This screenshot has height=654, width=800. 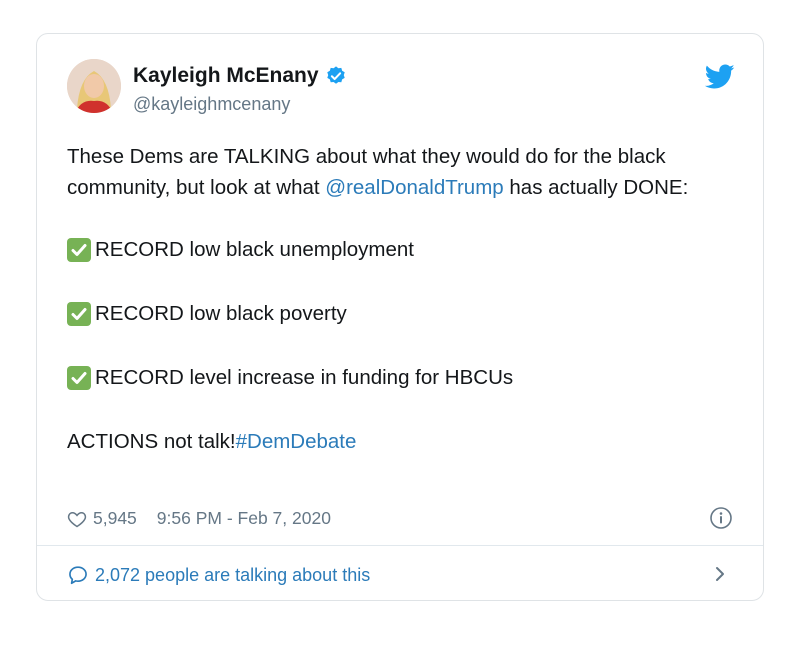 What do you see at coordinates (244, 518) in the screenshot?
I see `tweet-timestamp: 9:56 PM - Feb 7, 2020` at bounding box center [244, 518].